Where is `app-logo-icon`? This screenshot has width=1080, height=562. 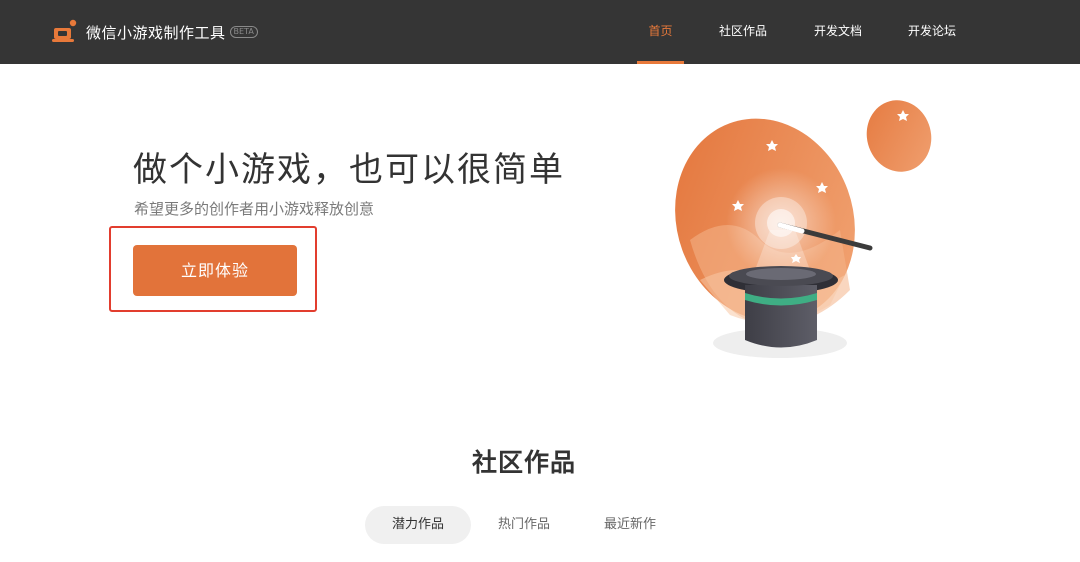 app-logo-icon is located at coordinates (65, 32).